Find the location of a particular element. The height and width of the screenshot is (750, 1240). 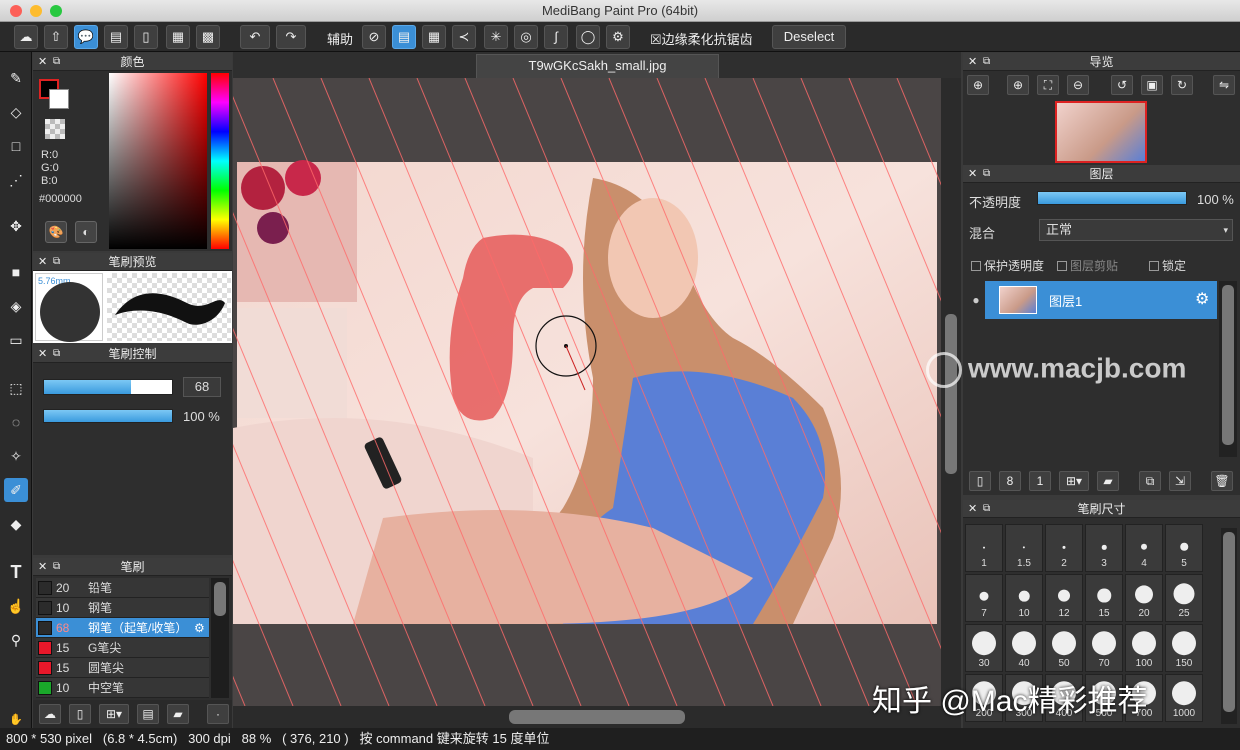

operation-tool-icon: ☝ is located at coordinates (16, 606).